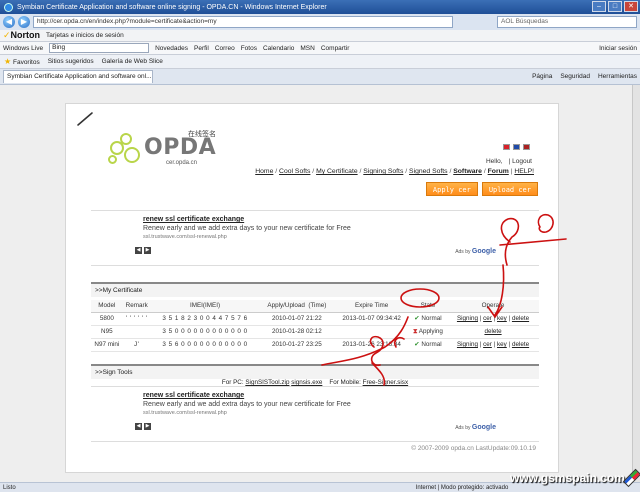 This screenshot has height=492, width=640. What do you see at coordinates (383, 171) in the screenshot?
I see `menu-signing-softs: Signing Softs` at bounding box center [383, 171].